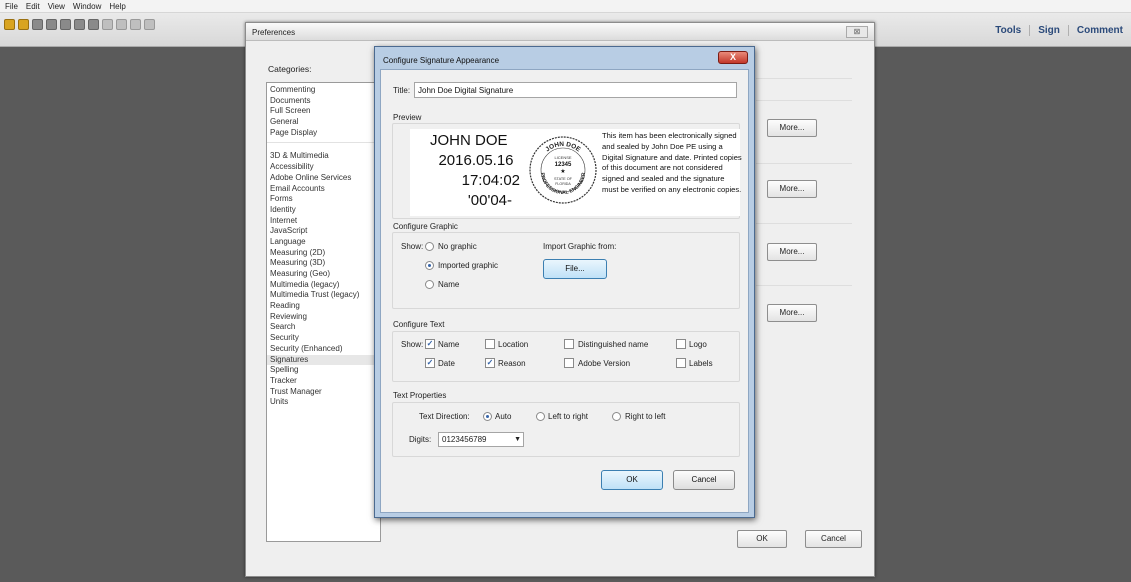 Image resolution: width=1131 pixels, height=582 pixels. I want to click on direction-ltr-label: Left to right, so click(568, 416).